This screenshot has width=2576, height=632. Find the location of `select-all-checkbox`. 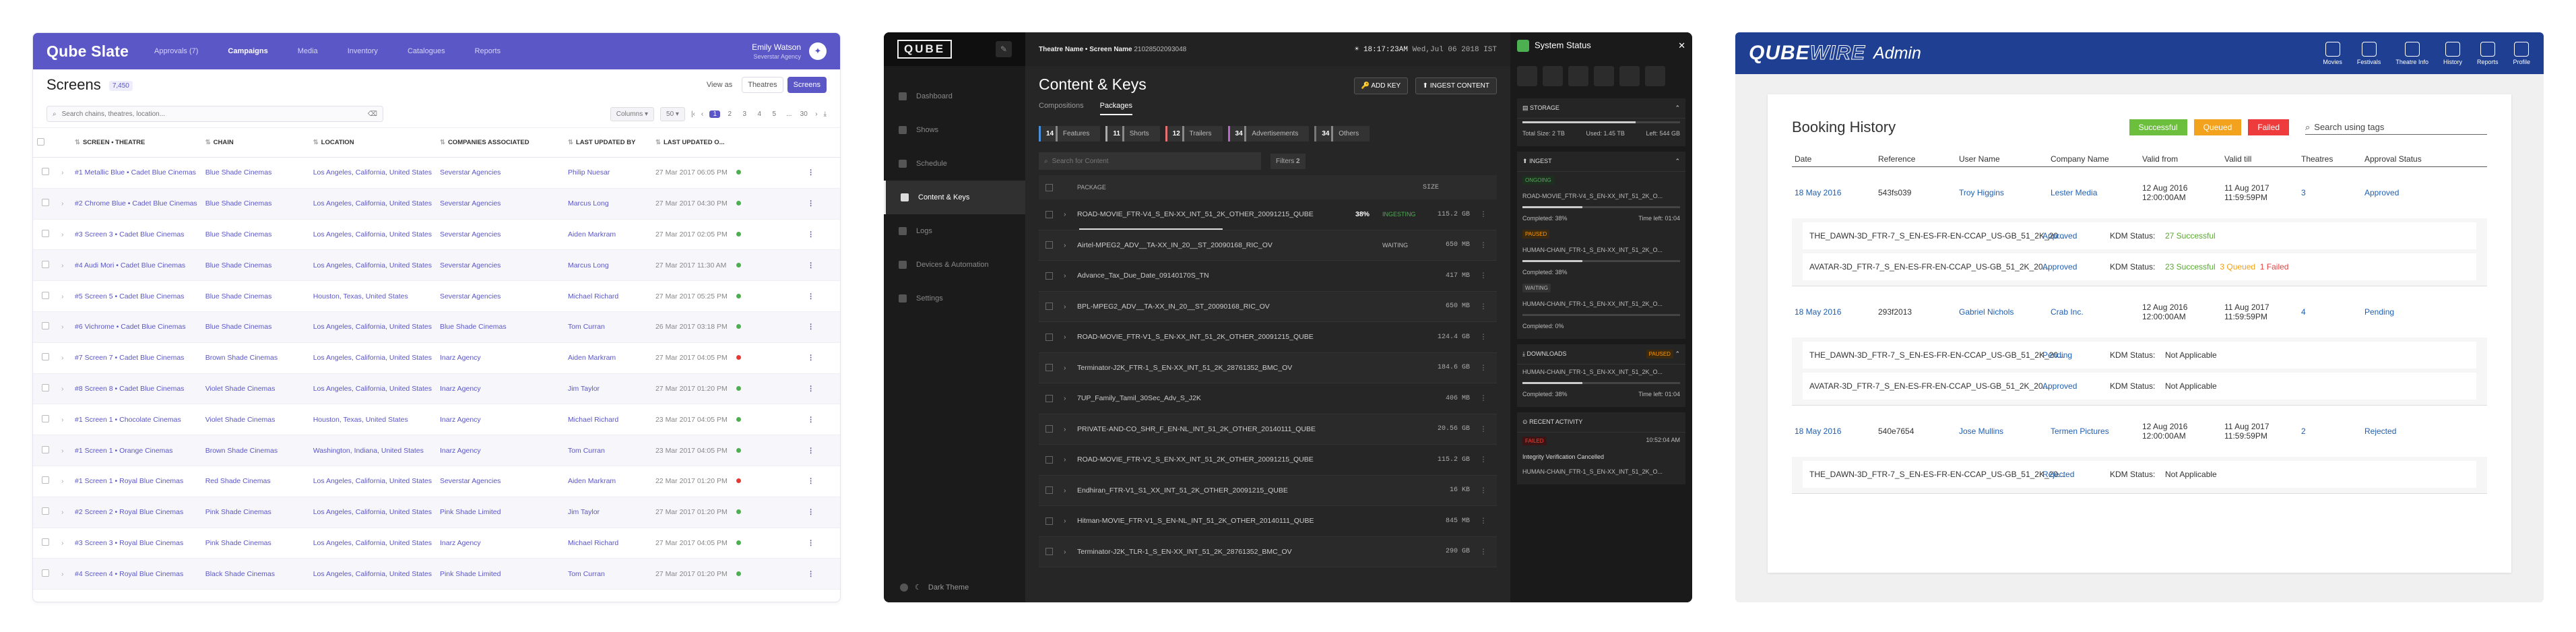

select-all-checkbox is located at coordinates (41, 141).